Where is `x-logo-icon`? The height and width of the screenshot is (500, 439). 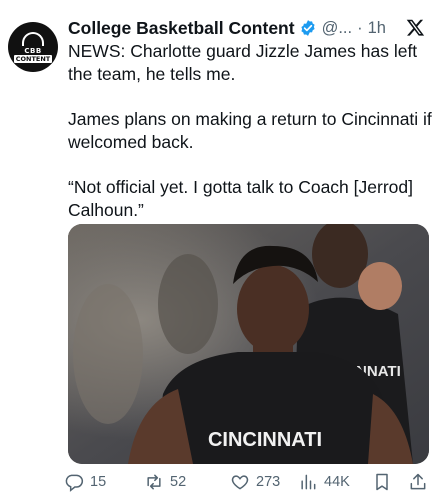
x-logo-icon is located at coordinates (415, 27).